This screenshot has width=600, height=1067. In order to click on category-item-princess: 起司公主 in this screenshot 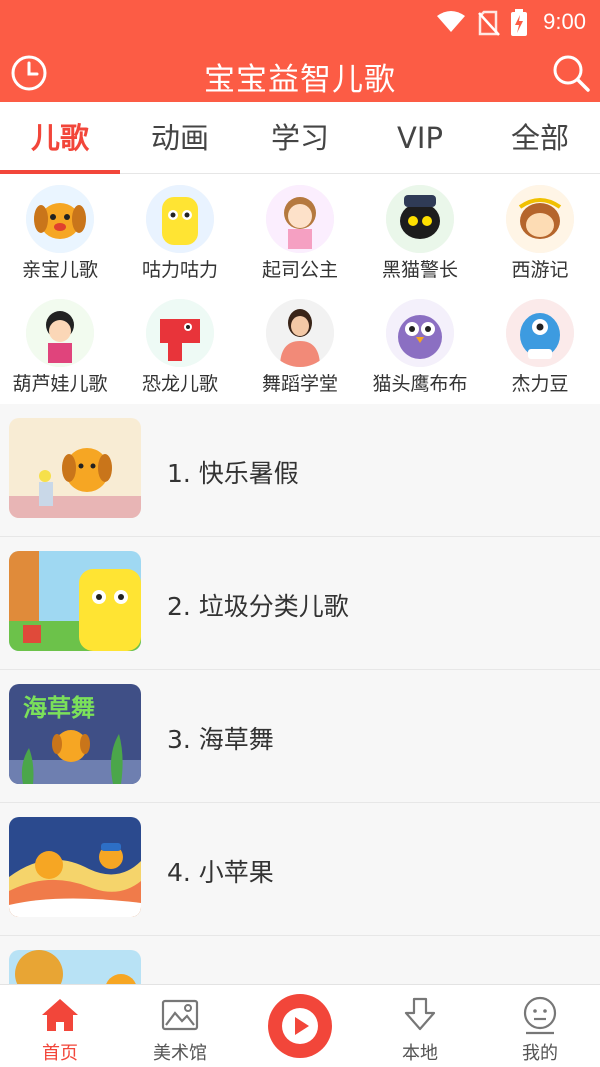, I will do `click(300, 232)`.